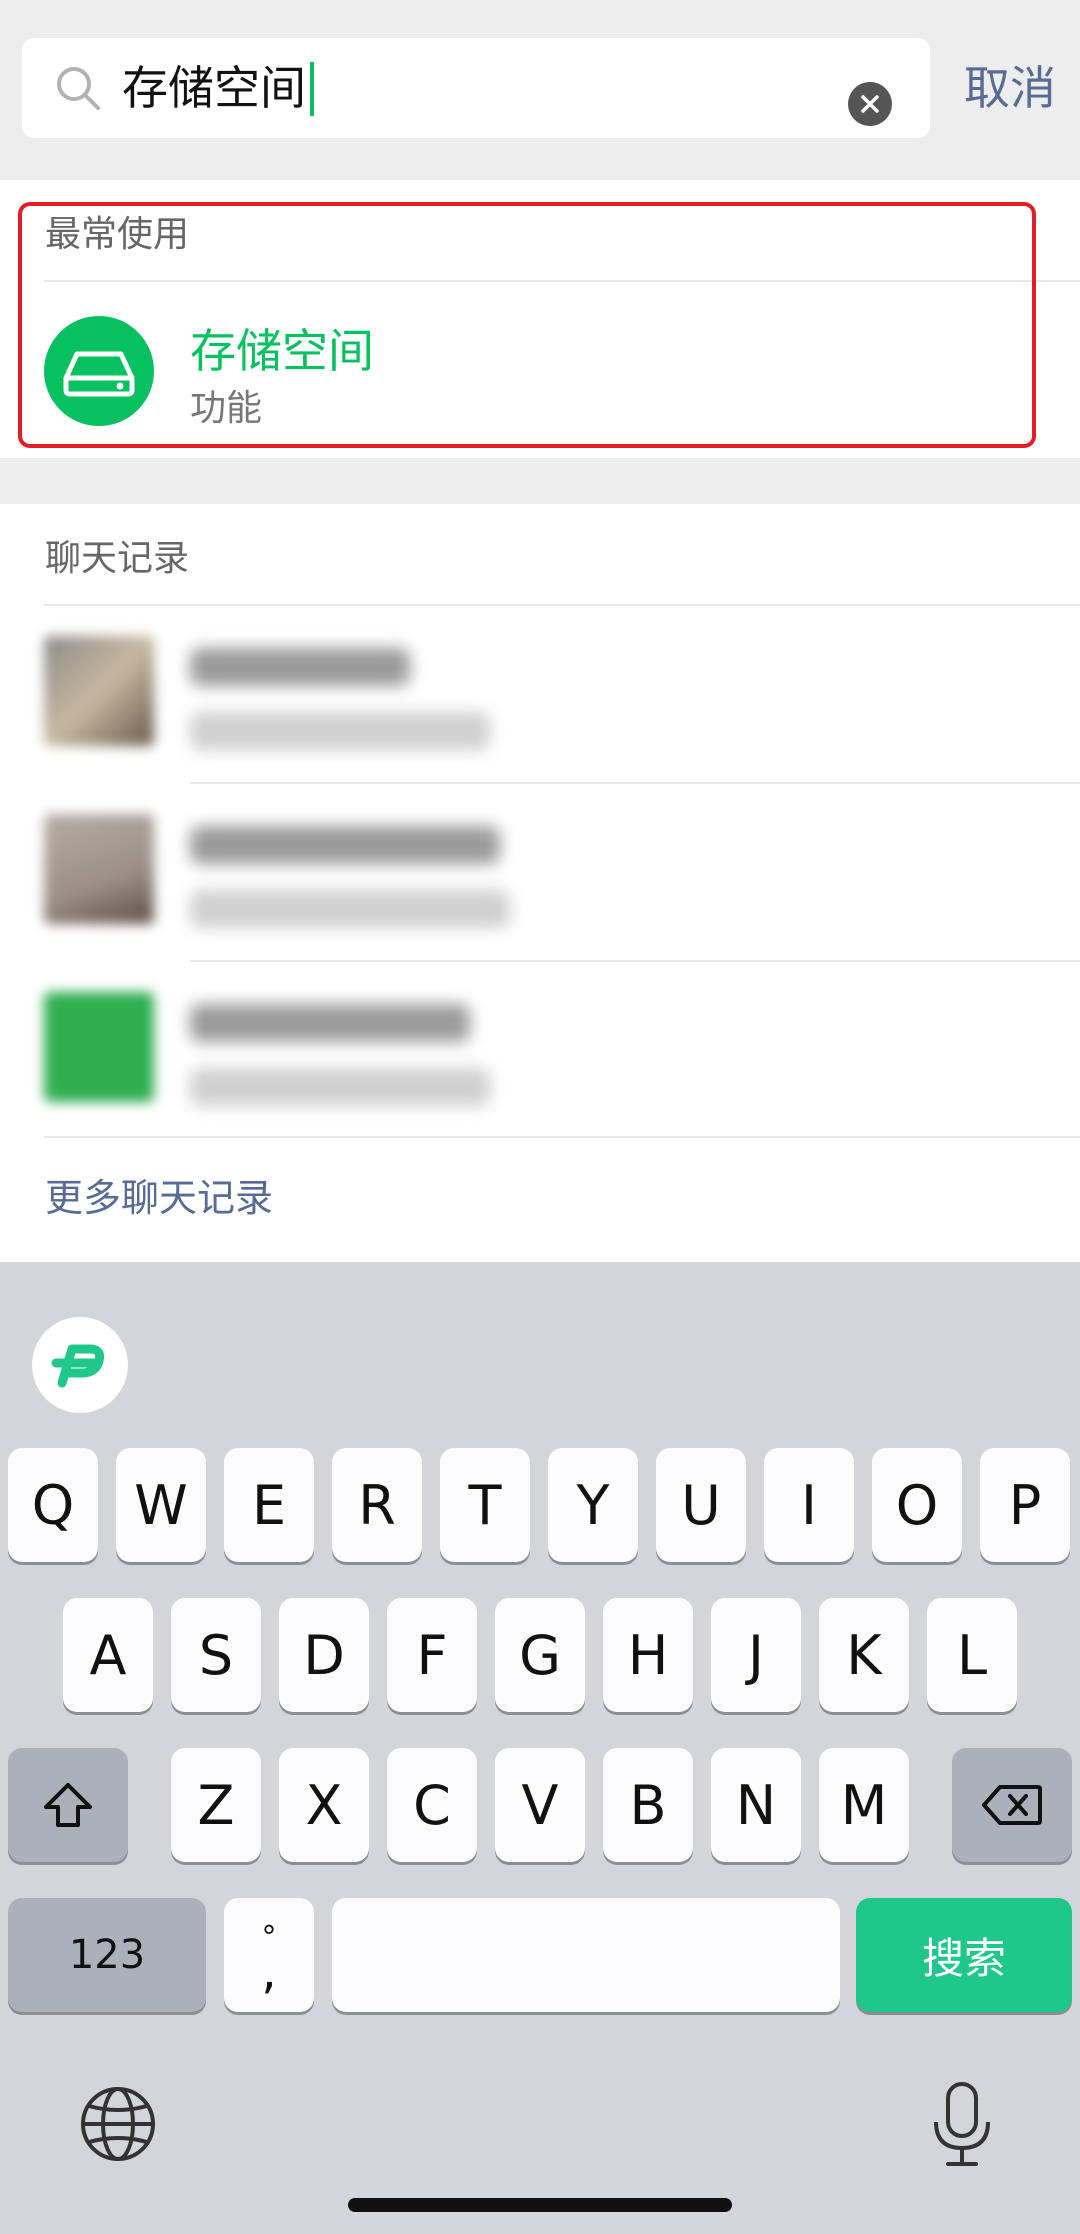  What do you see at coordinates (117, 558) in the screenshot?
I see `chat-history-section-title: 聊天记录` at bounding box center [117, 558].